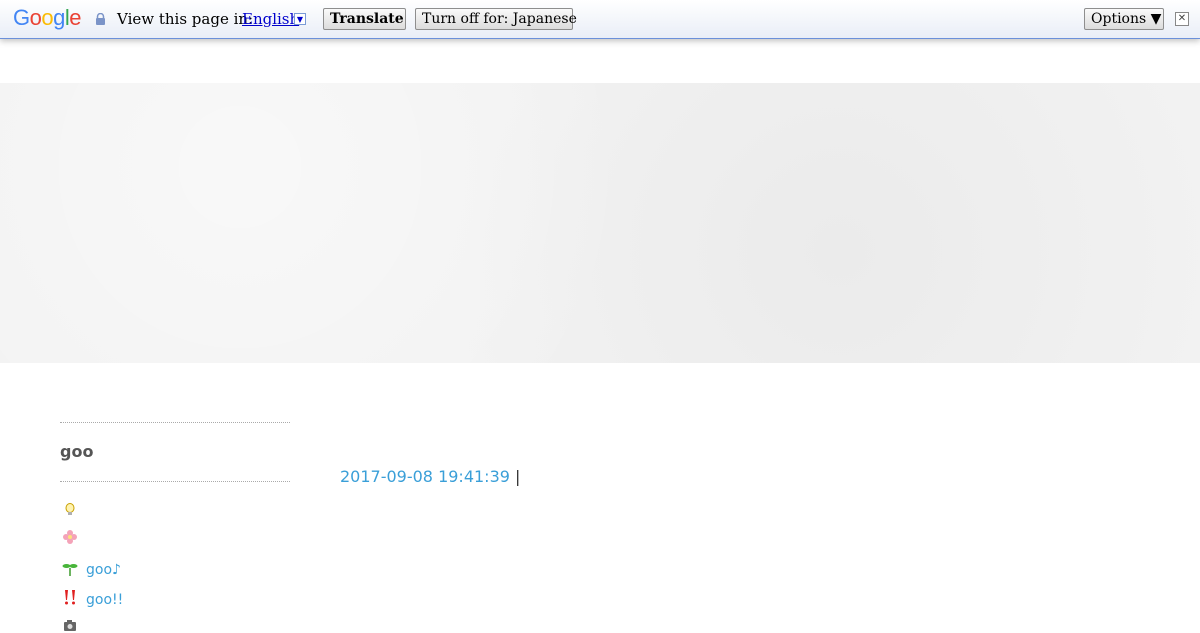  What do you see at coordinates (70, 625) in the screenshot?
I see `camera-icon` at bounding box center [70, 625].